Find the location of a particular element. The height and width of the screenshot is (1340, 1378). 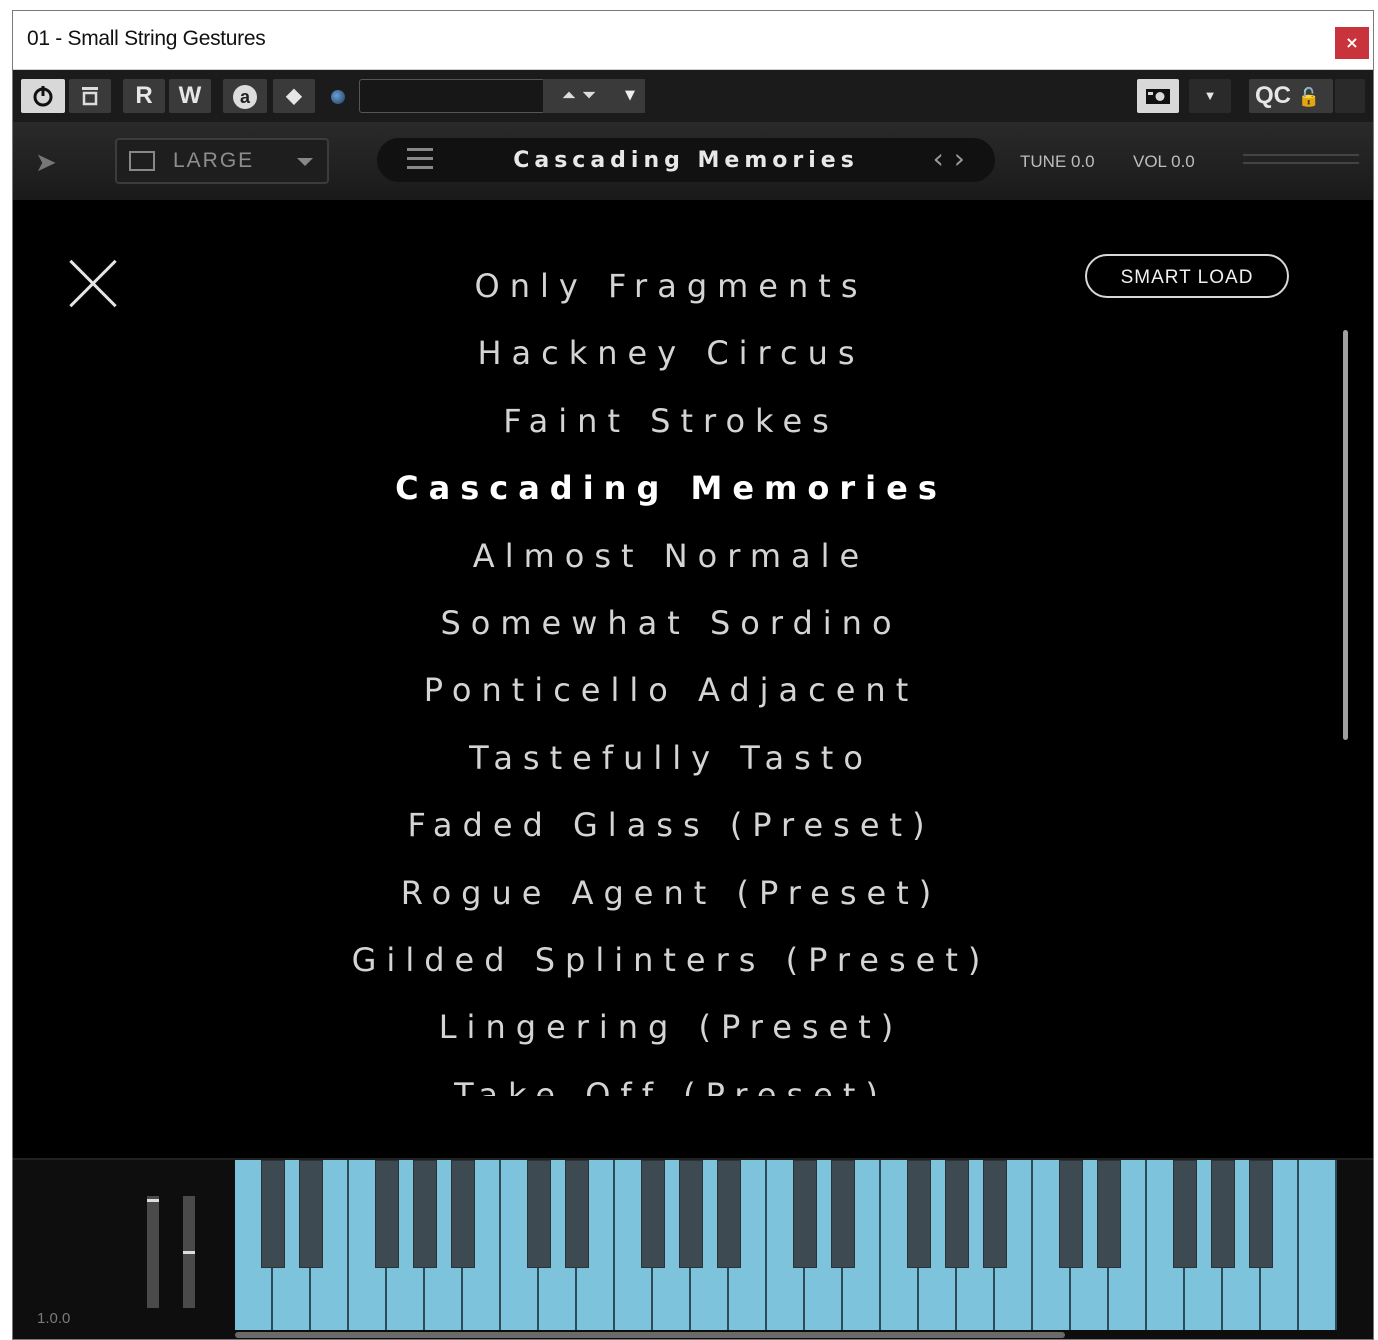

preset-nav-arrows: ‹› is located at coordinates (954, 158).